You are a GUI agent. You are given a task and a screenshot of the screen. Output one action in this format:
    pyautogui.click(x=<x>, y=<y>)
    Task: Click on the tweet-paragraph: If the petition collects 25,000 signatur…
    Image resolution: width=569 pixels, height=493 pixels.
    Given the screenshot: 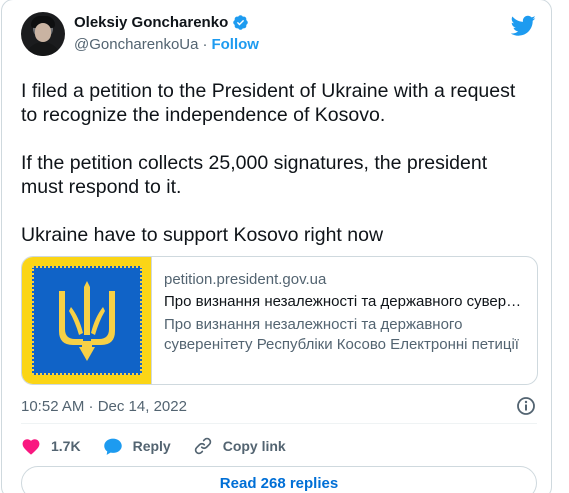 What is the action you would take?
    pyautogui.click(x=254, y=175)
    